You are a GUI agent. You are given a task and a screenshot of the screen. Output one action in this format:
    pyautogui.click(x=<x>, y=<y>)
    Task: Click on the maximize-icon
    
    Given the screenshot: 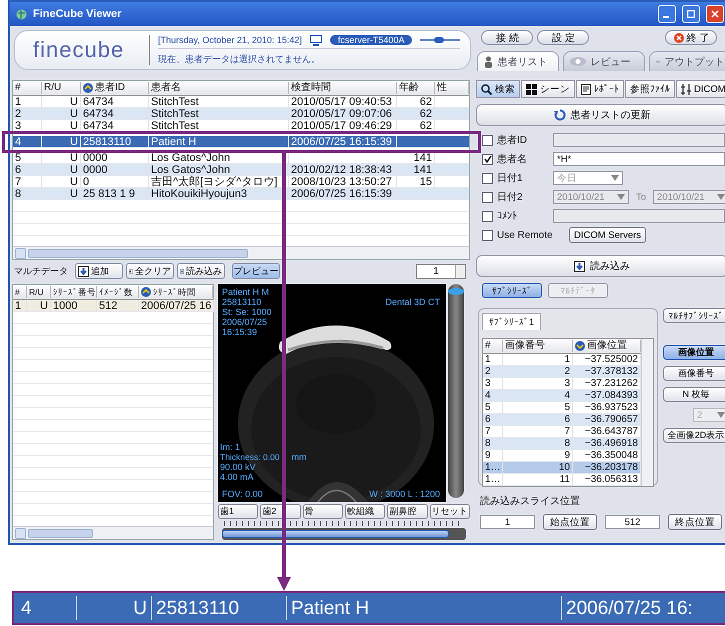 What is the action you would take?
    pyautogui.click(x=691, y=14)
    